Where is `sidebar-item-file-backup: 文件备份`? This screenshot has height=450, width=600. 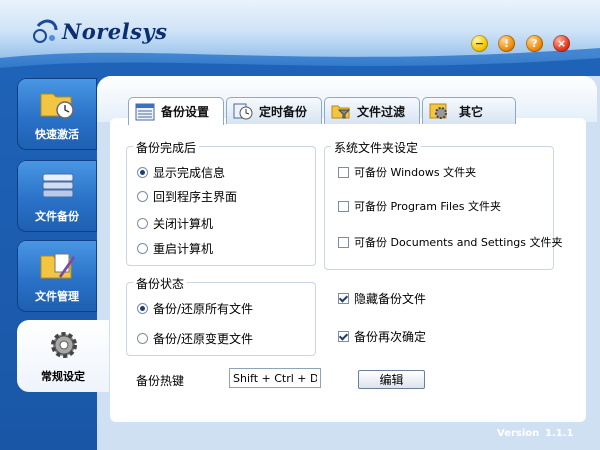
sidebar-item-file-backup: 文件备份 is located at coordinates (57, 196).